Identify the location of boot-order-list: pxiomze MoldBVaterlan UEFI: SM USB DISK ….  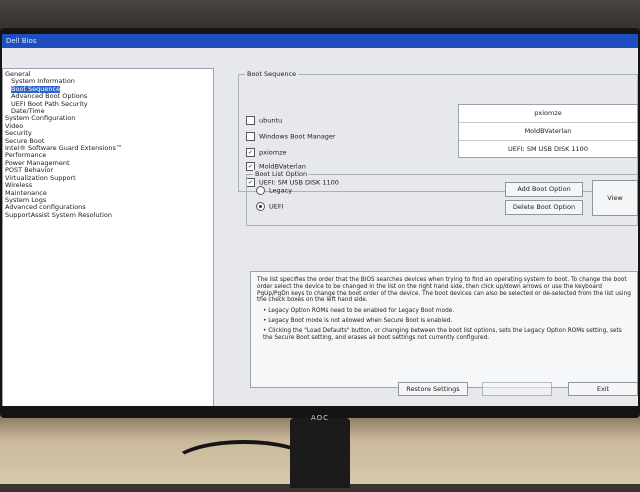
(548, 131).